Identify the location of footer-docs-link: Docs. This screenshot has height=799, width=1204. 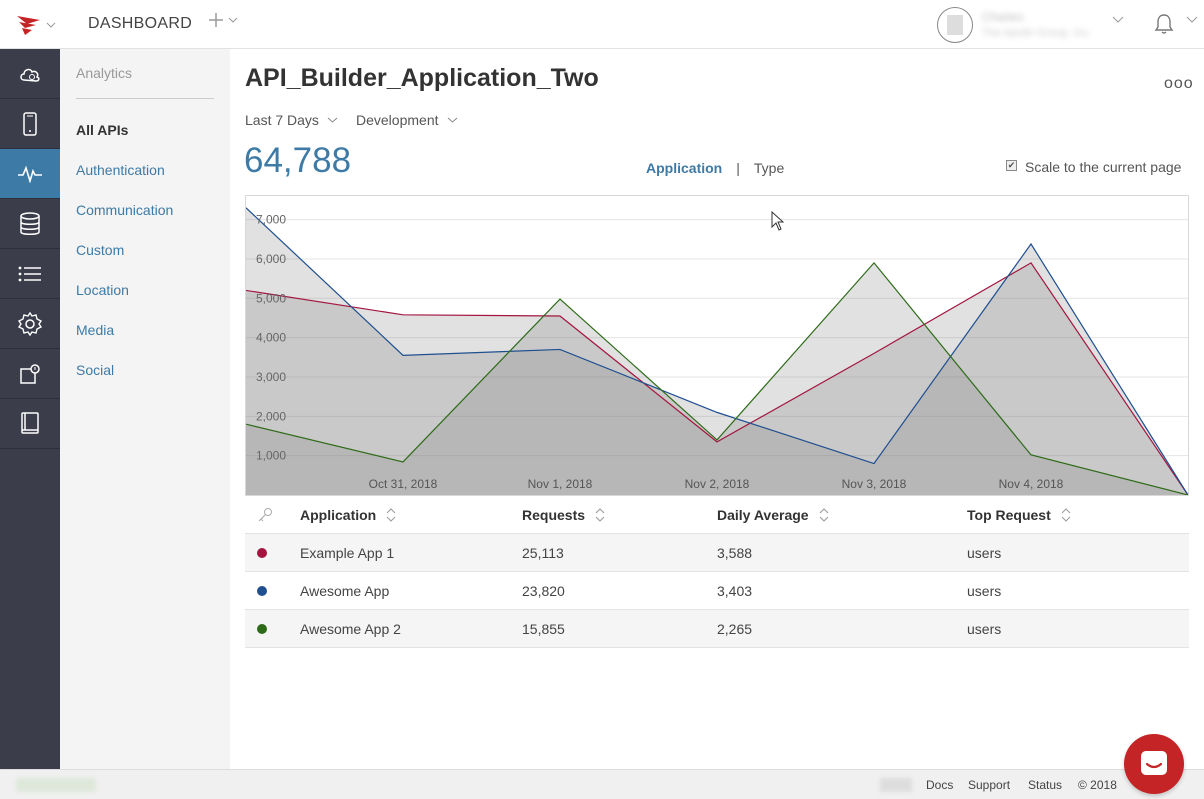
(939, 785).